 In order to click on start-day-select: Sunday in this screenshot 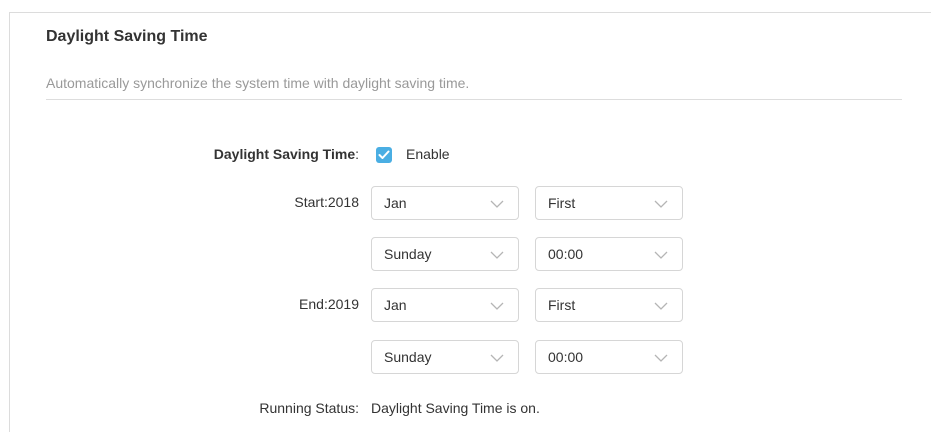, I will do `click(445, 254)`.